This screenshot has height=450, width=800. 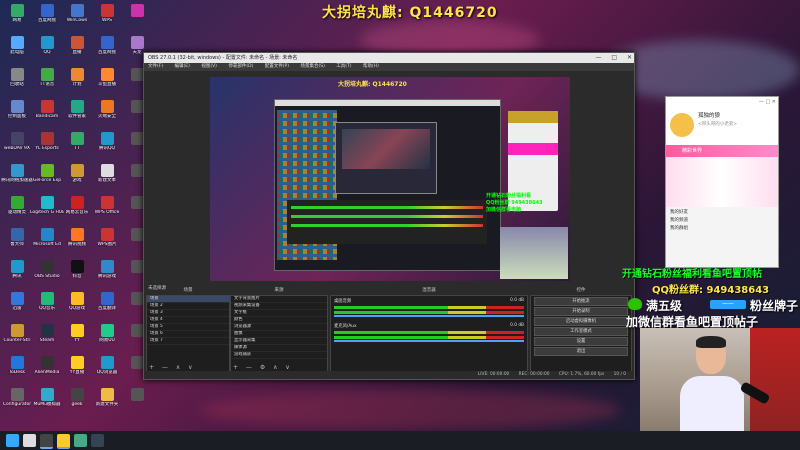 What do you see at coordinates (182, 66) in the screenshot?
I see `menu-edit: 编辑(E)` at bounding box center [182, 66].